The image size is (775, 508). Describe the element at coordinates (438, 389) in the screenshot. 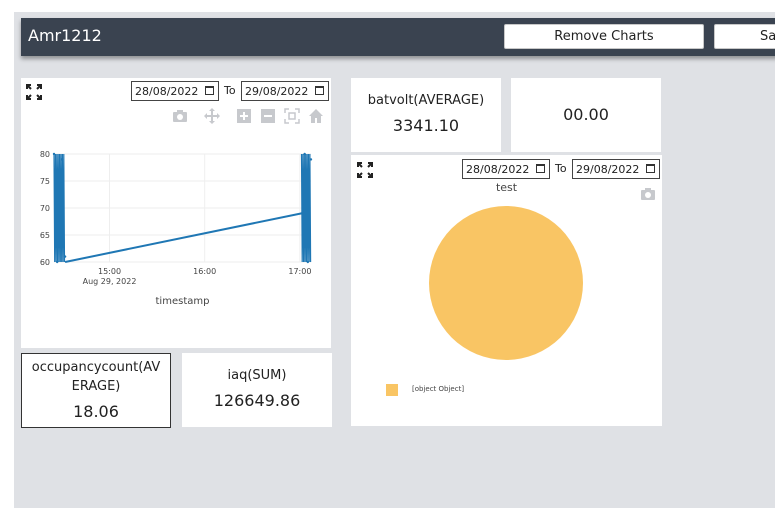

I see `legend-label: [object Object]` at that location.